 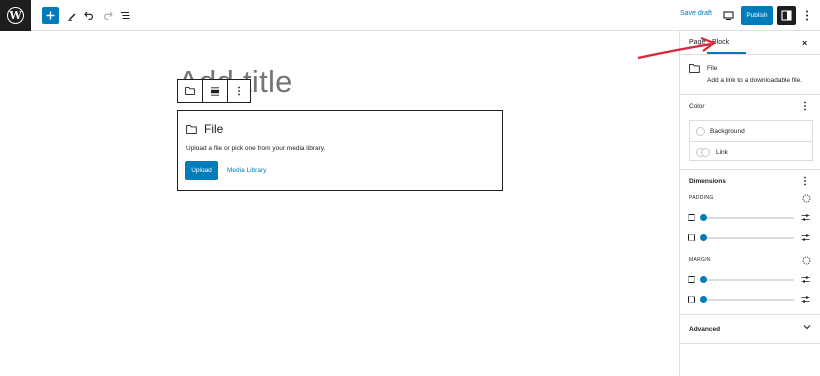 I want to click on pen-icon, so click(x=71, y=17).